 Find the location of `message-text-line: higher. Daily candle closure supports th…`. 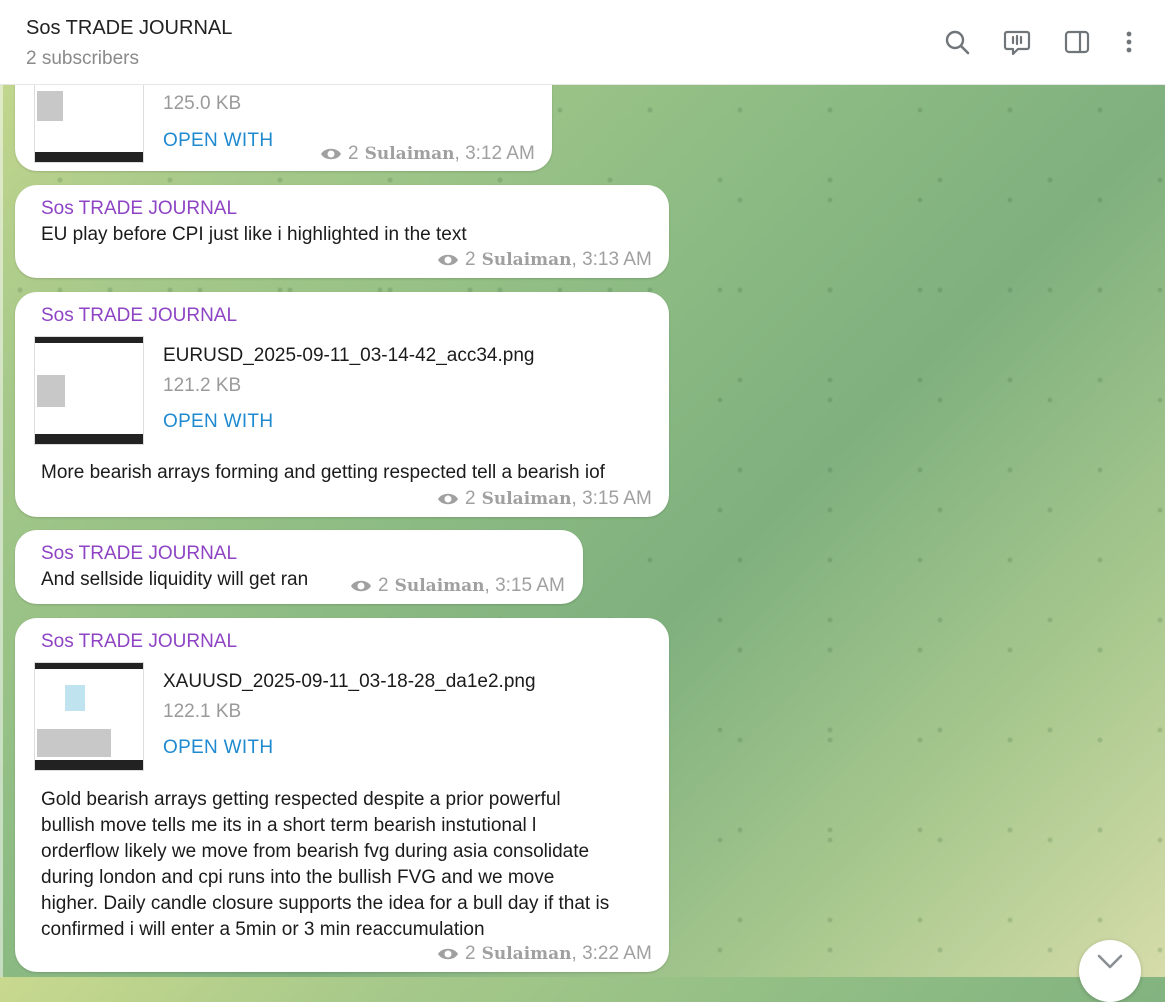

message-text-line: higher. Daily candle closure supports th… is located at coordinates (325, 903).